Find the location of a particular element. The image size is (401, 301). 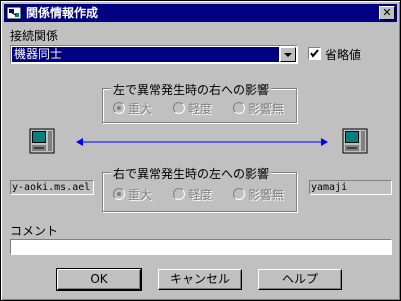

comment-input is located at coordinates (201, 247).